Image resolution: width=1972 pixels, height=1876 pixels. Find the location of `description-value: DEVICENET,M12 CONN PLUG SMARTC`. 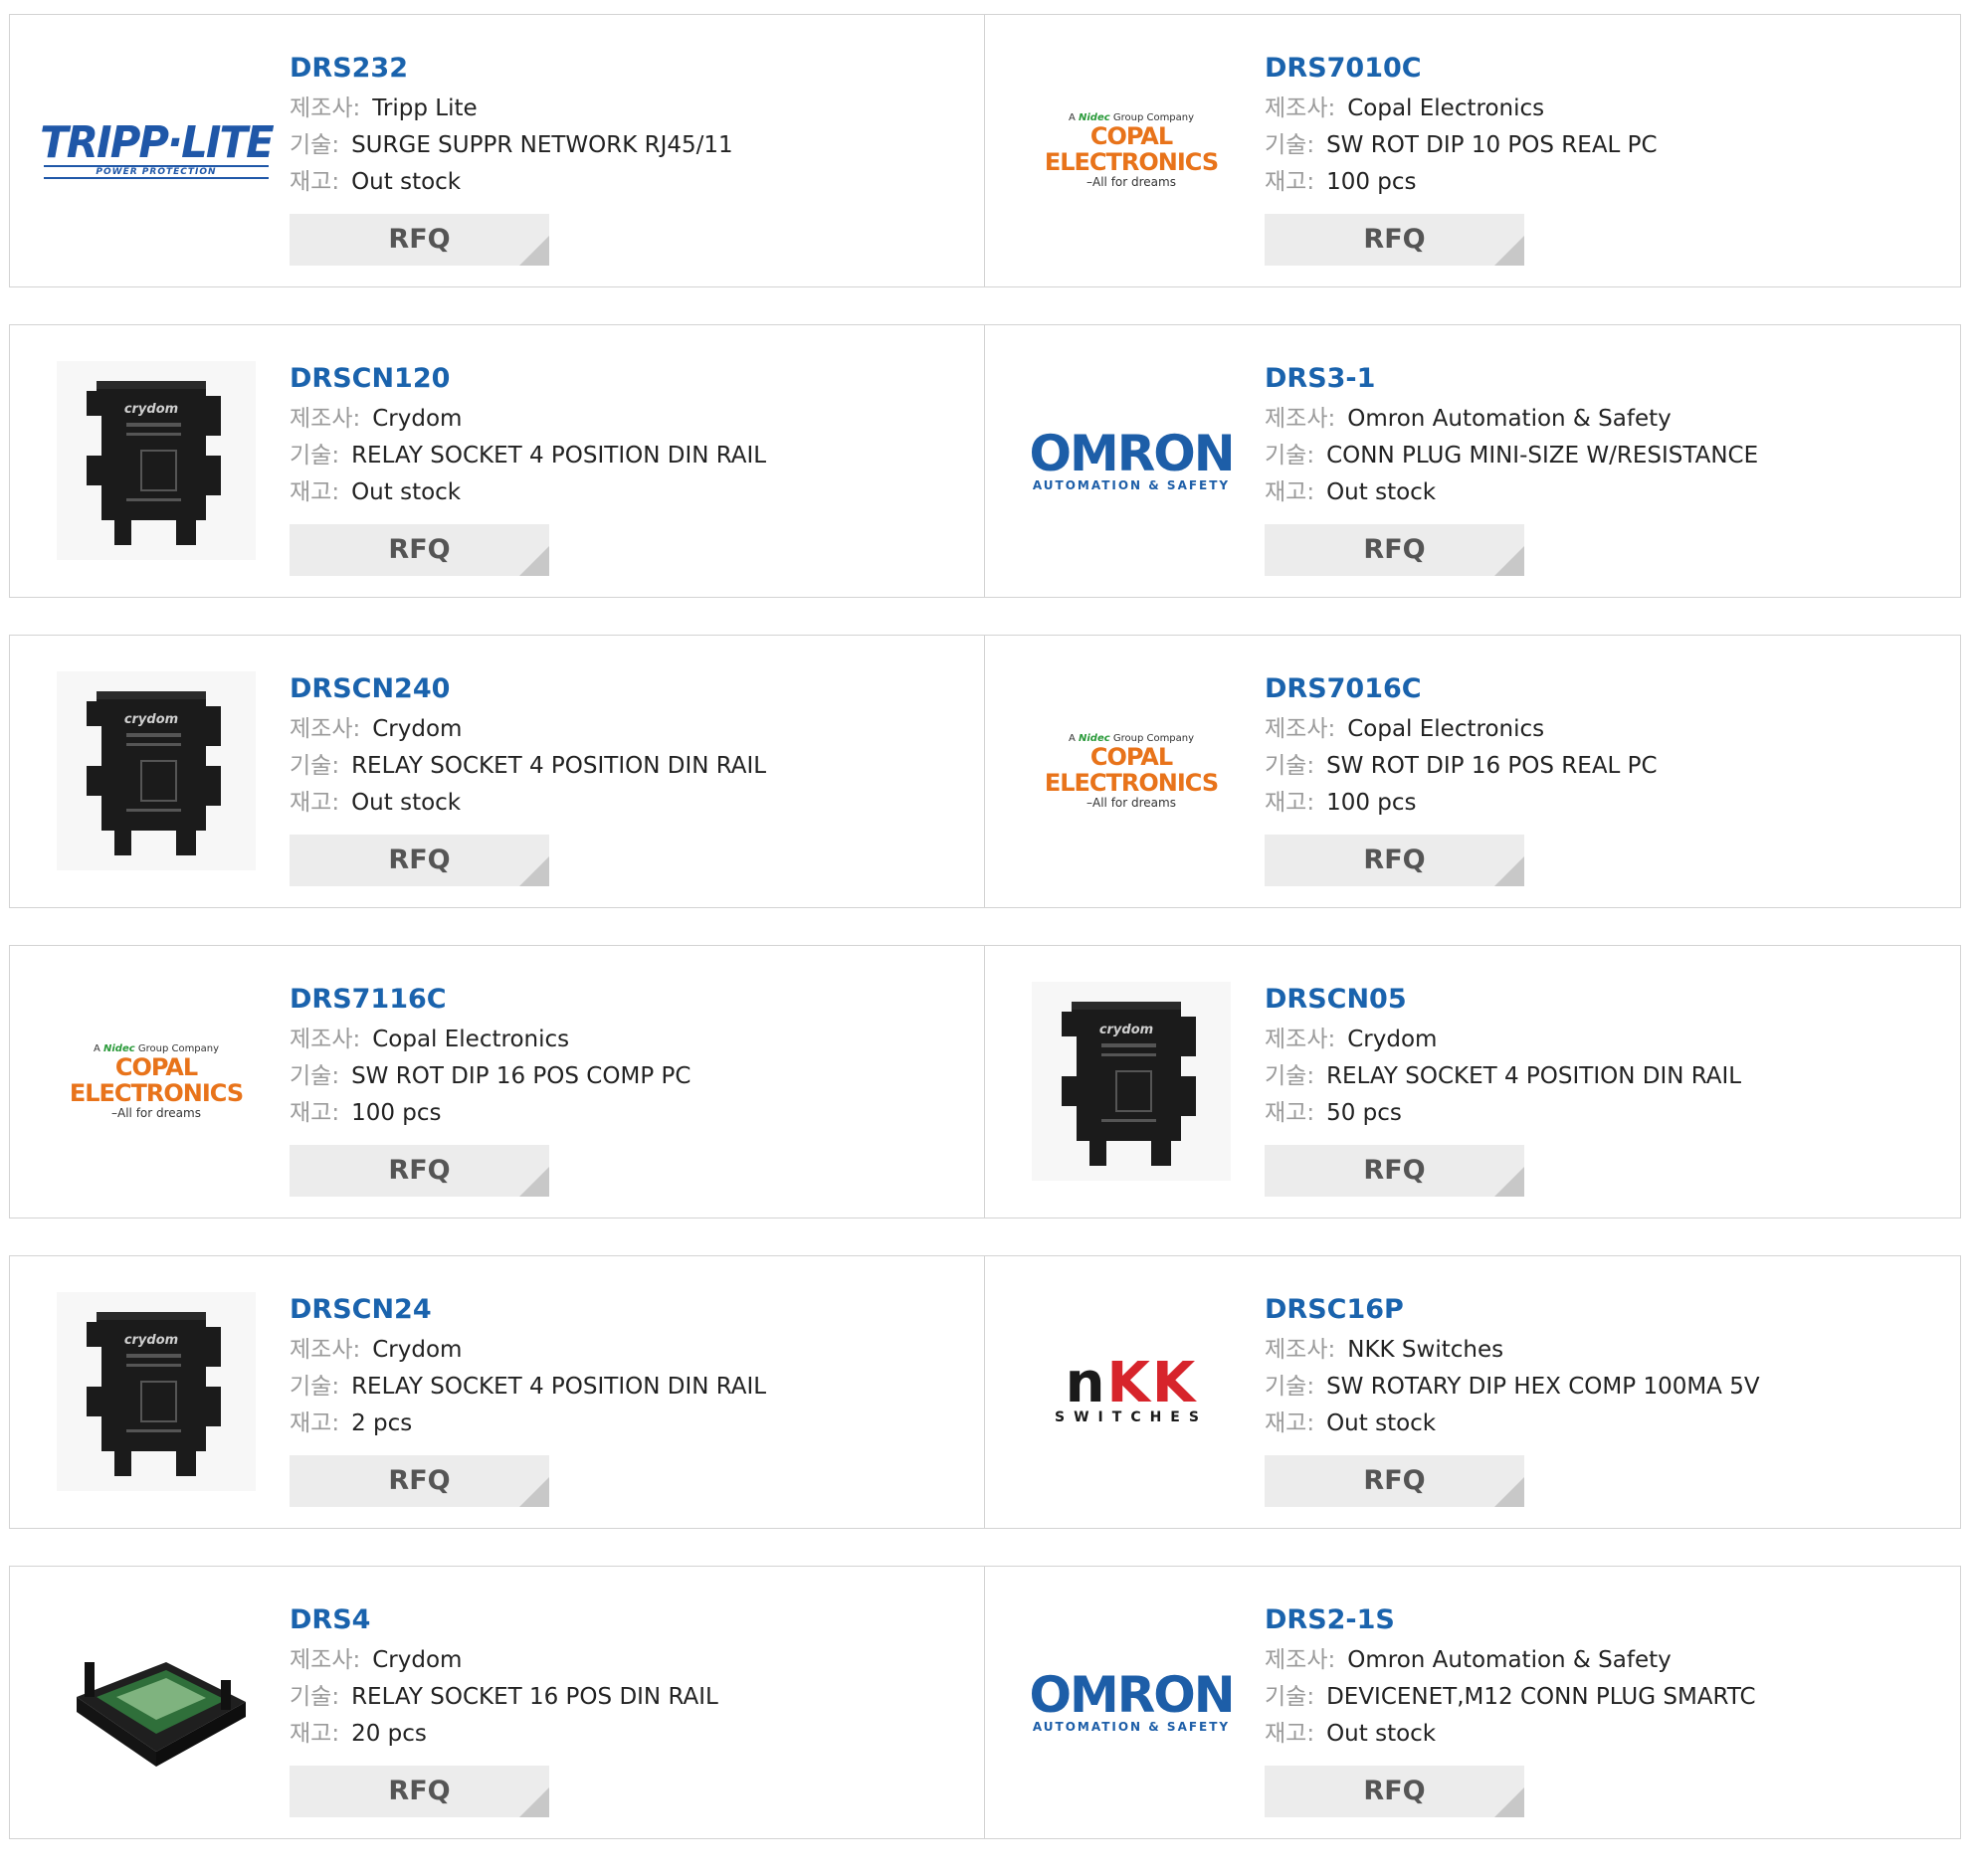

description-value: DEVICENET,M12 CONN PLUG SMARTC is located at coordinates (1541, 1697).